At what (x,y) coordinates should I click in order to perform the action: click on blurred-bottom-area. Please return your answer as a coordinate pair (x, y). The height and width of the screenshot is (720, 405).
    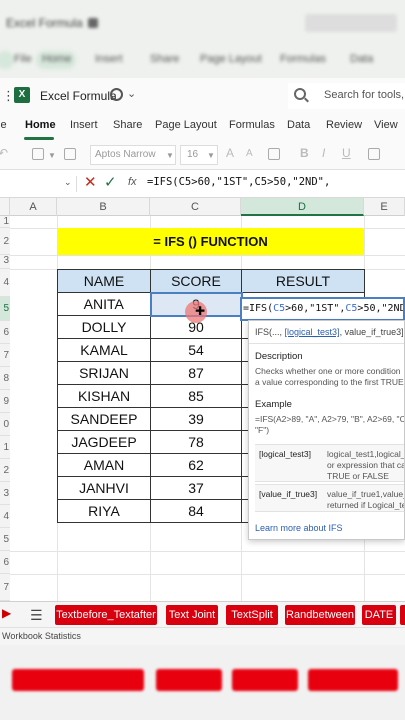
    Looking at the image, I should click on (202, 682).